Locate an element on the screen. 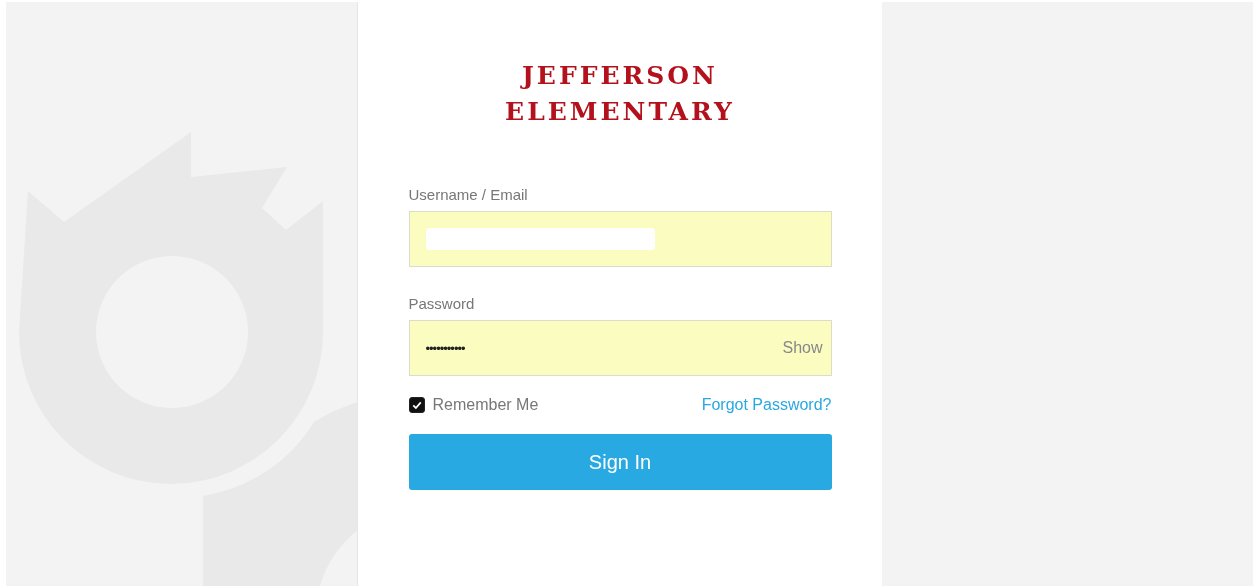  show-password-button: Show is located at coordinates (802, 348).